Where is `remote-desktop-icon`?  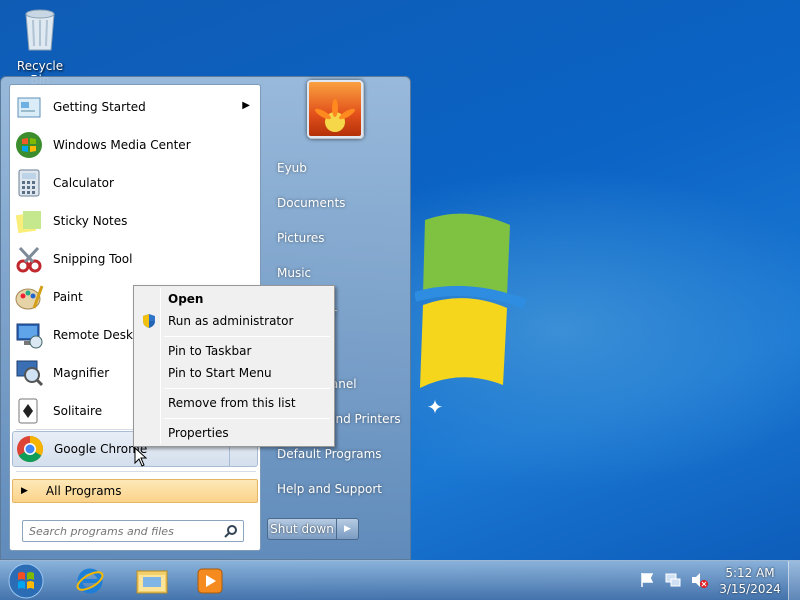
remote-desktop-icon is located at coordinates (29, 335).